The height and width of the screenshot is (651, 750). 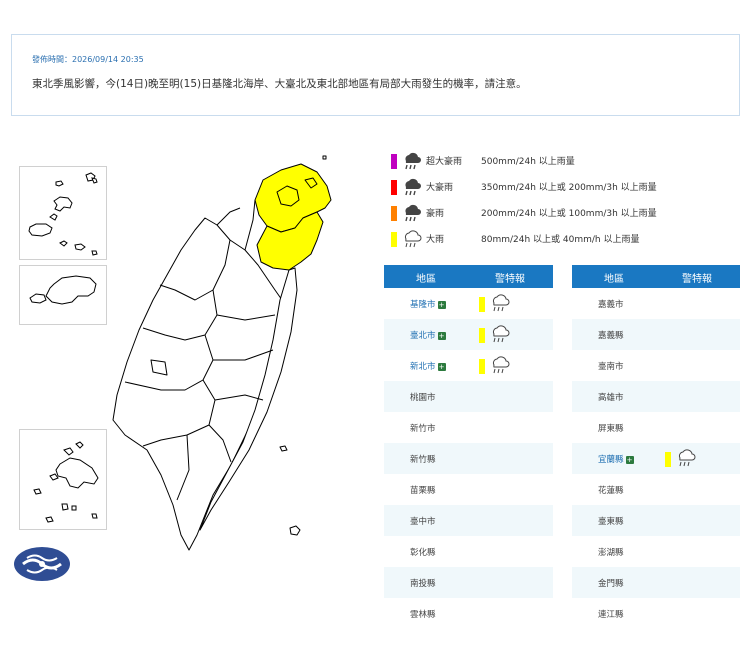 I want to click on area-name-text: 金門縣, so click(x=611, y=584).